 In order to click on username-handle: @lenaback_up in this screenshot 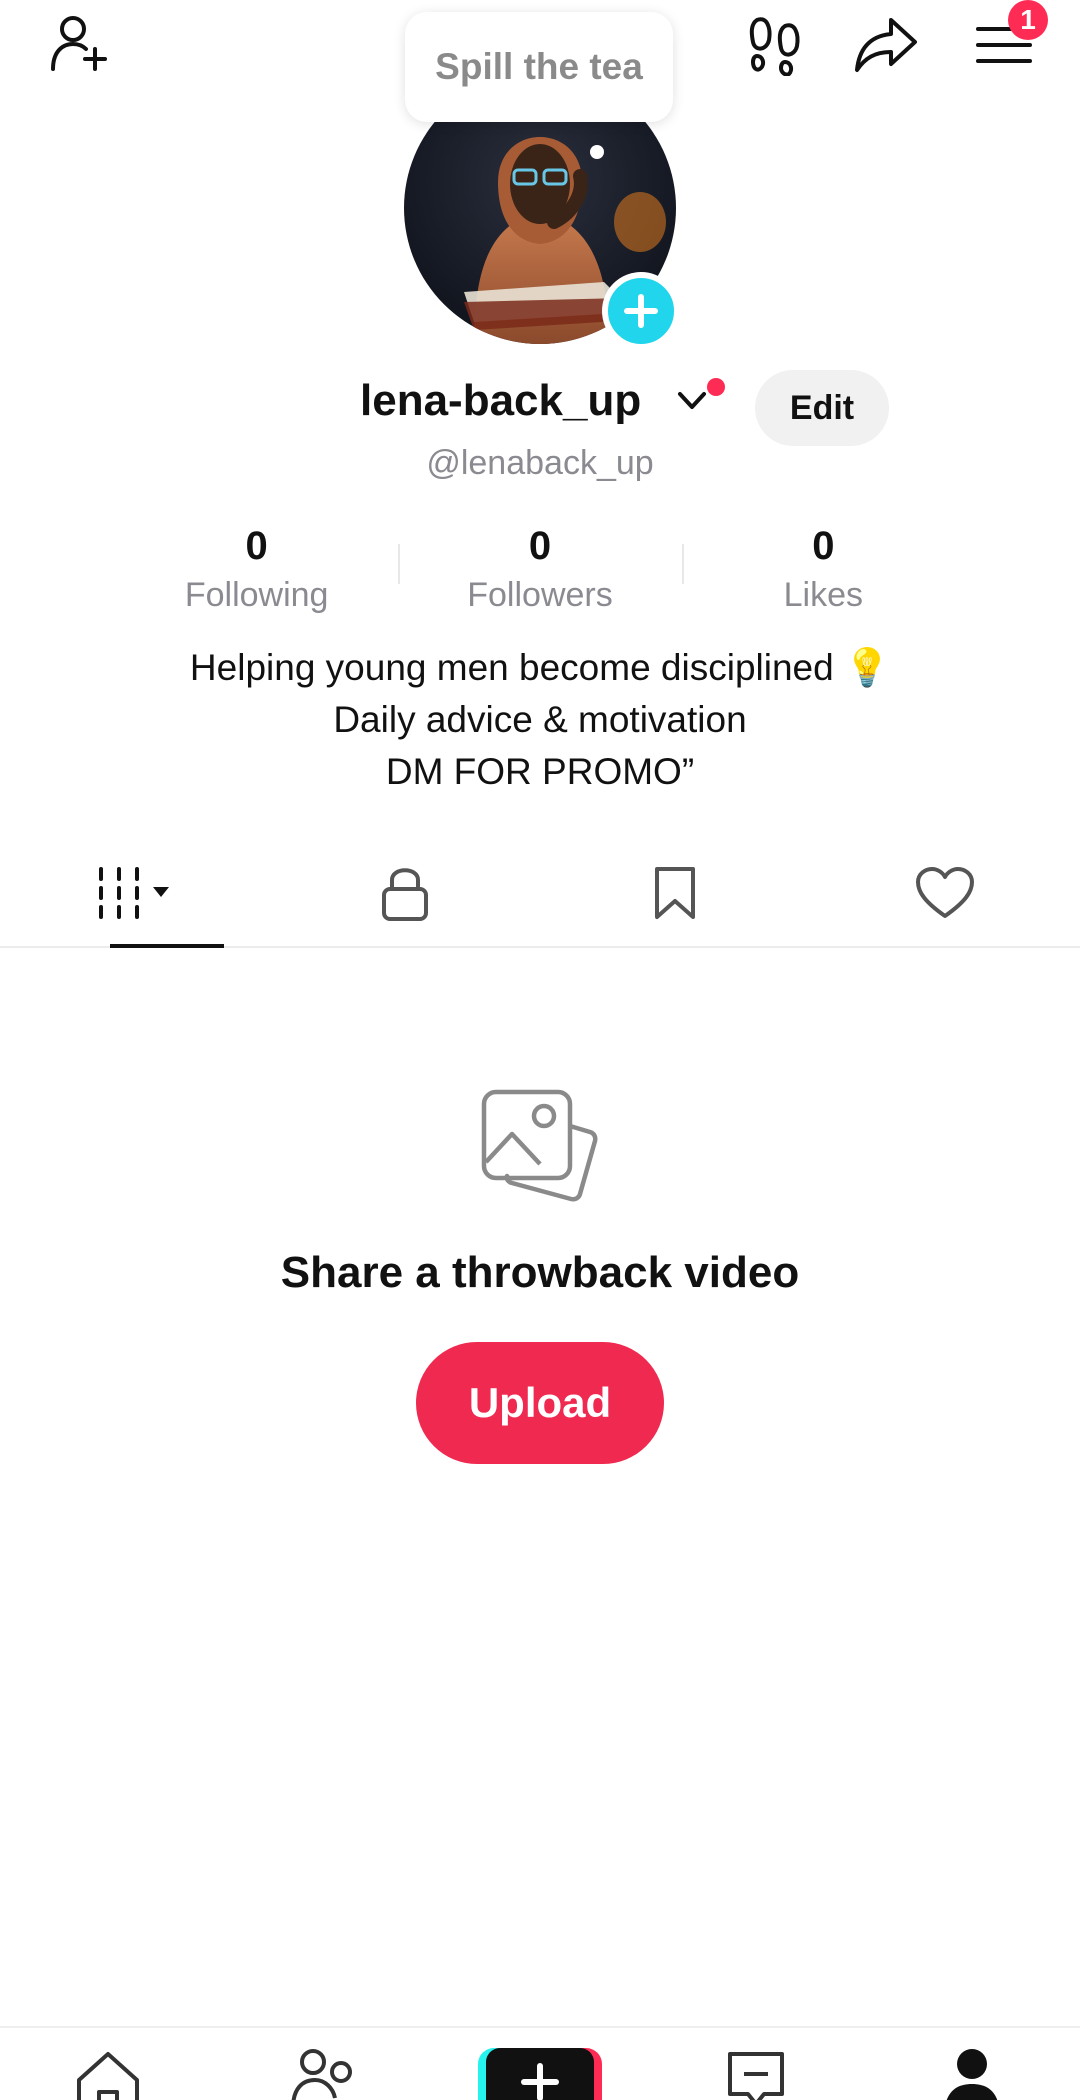, I will do `click(540, 463)`.